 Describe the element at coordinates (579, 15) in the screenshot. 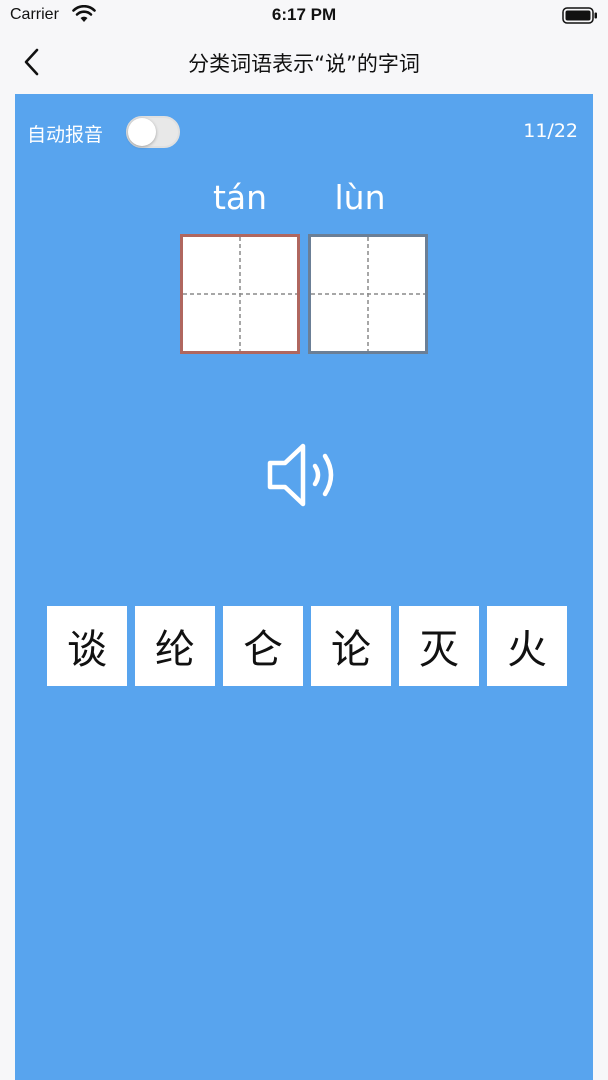

I see `battery-icon` at that location.